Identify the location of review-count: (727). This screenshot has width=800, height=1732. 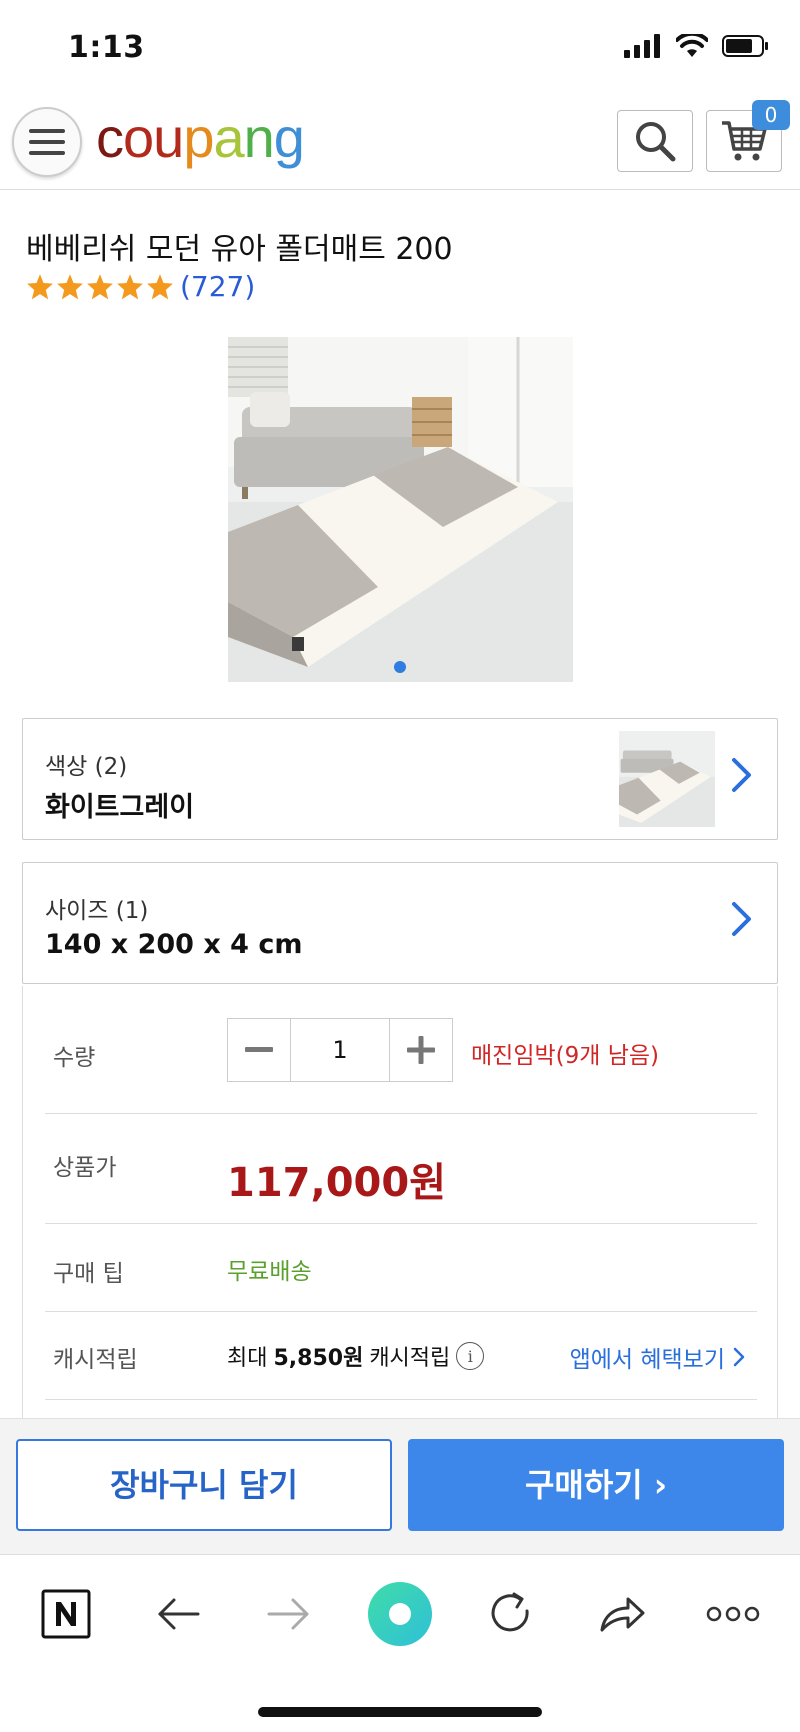
(217, 286).